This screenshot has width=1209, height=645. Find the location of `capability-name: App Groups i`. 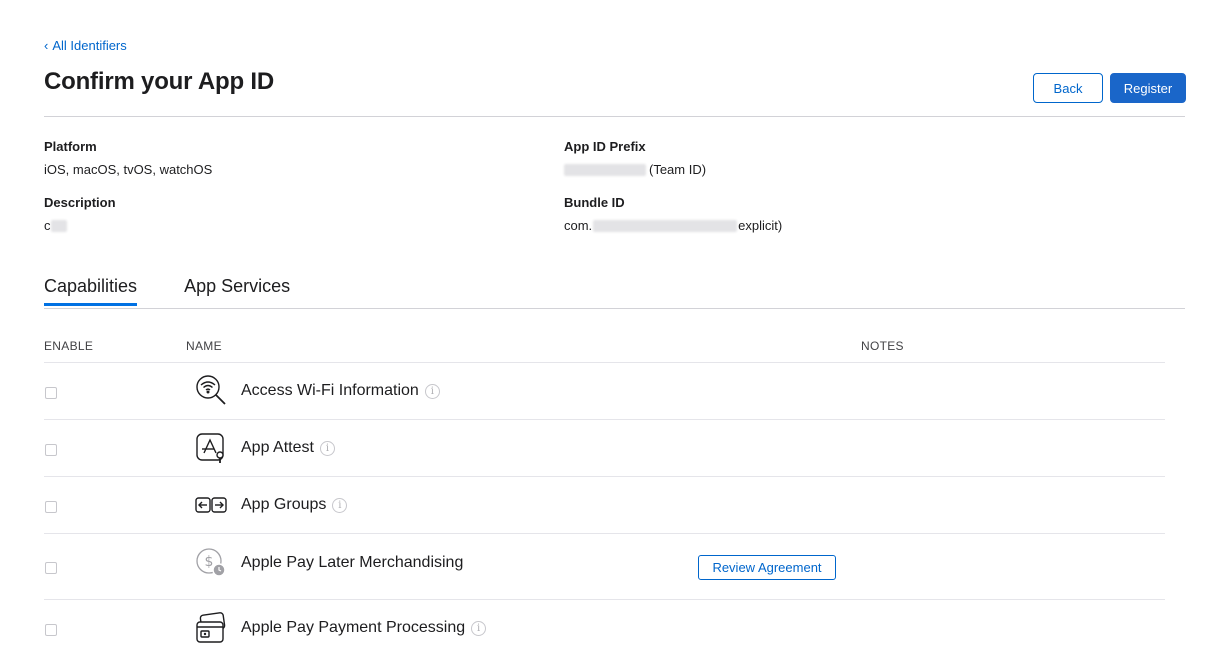

capability-name: App Groups i is located at coordinates (294, 505).